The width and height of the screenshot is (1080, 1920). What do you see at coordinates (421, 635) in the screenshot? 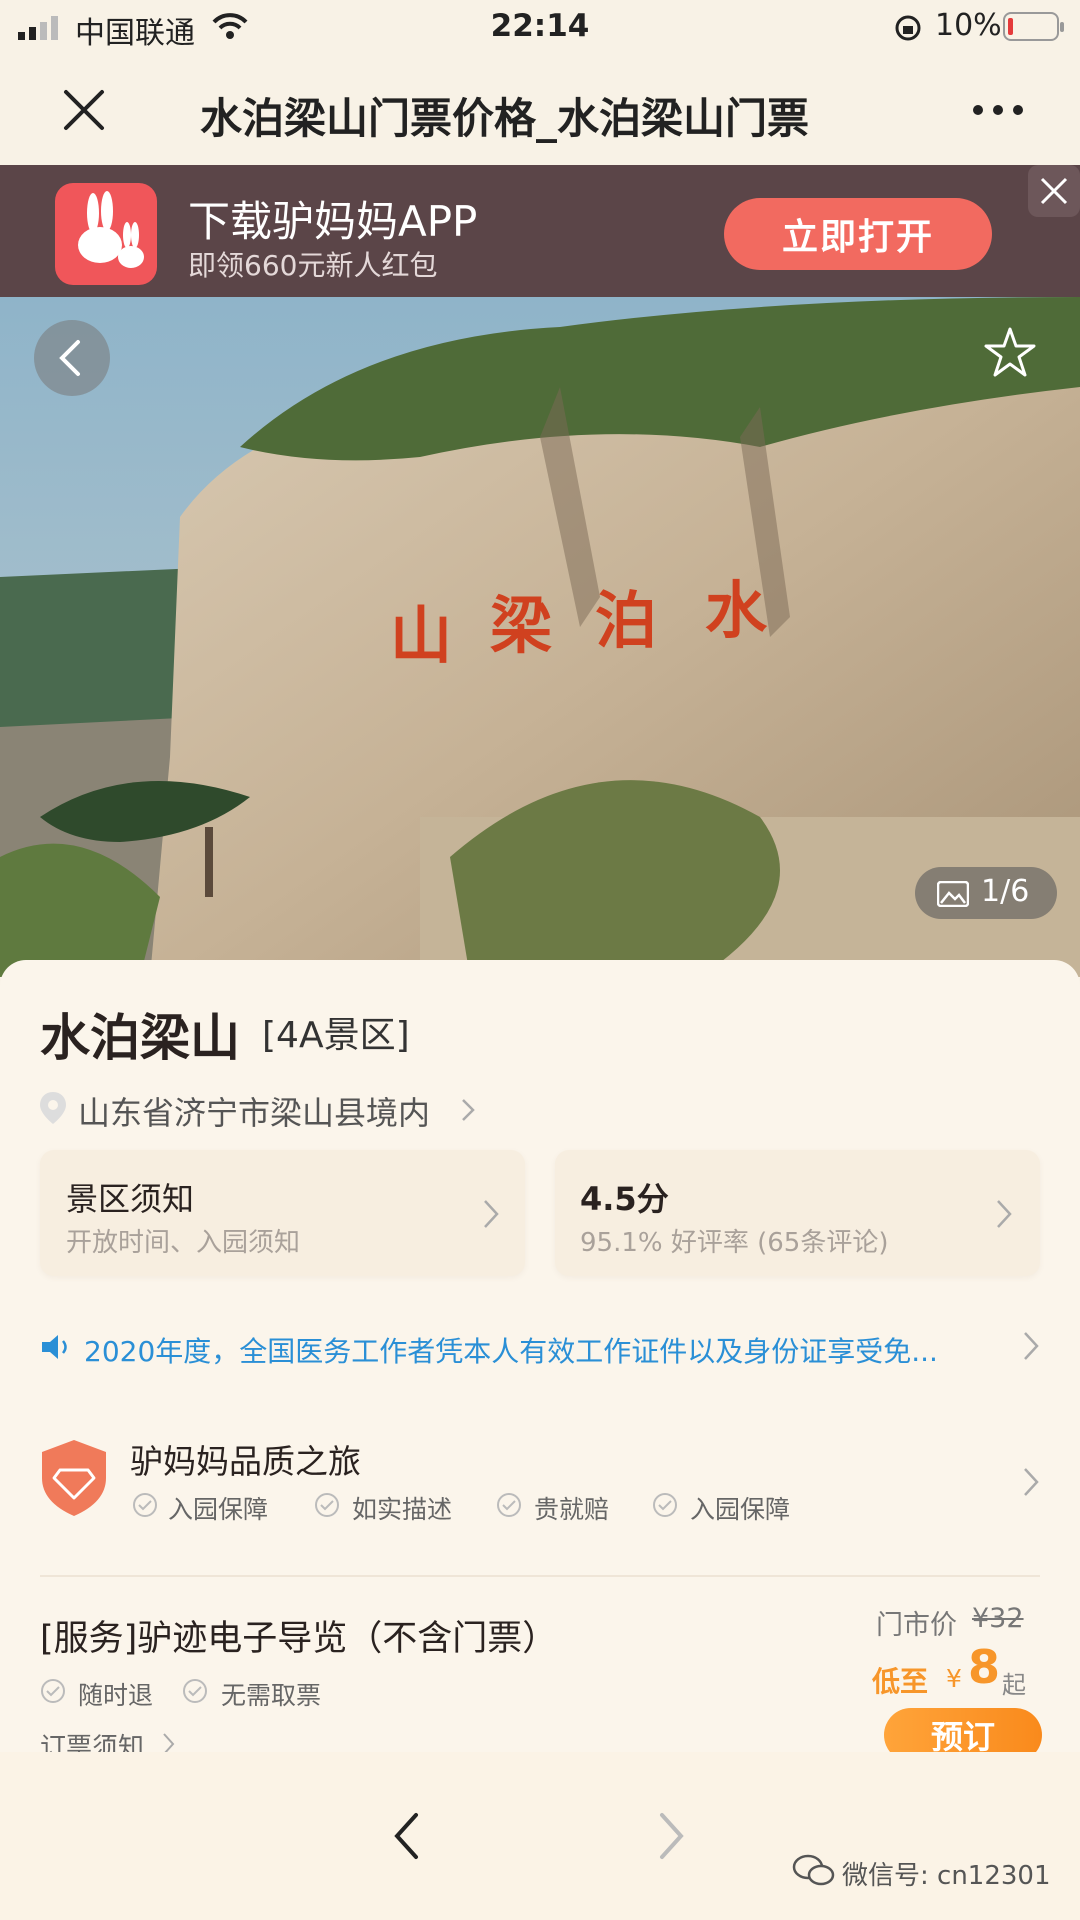
I see `inscription-char: 山` at bounding box center [421, 635].